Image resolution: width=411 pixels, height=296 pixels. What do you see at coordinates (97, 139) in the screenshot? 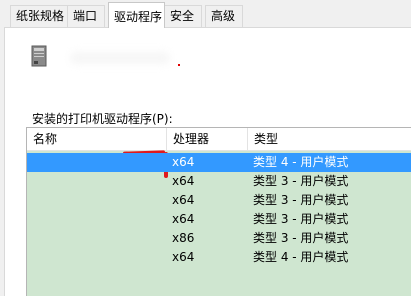
I see `column-name: 名称` at bounding box center [97, 139].